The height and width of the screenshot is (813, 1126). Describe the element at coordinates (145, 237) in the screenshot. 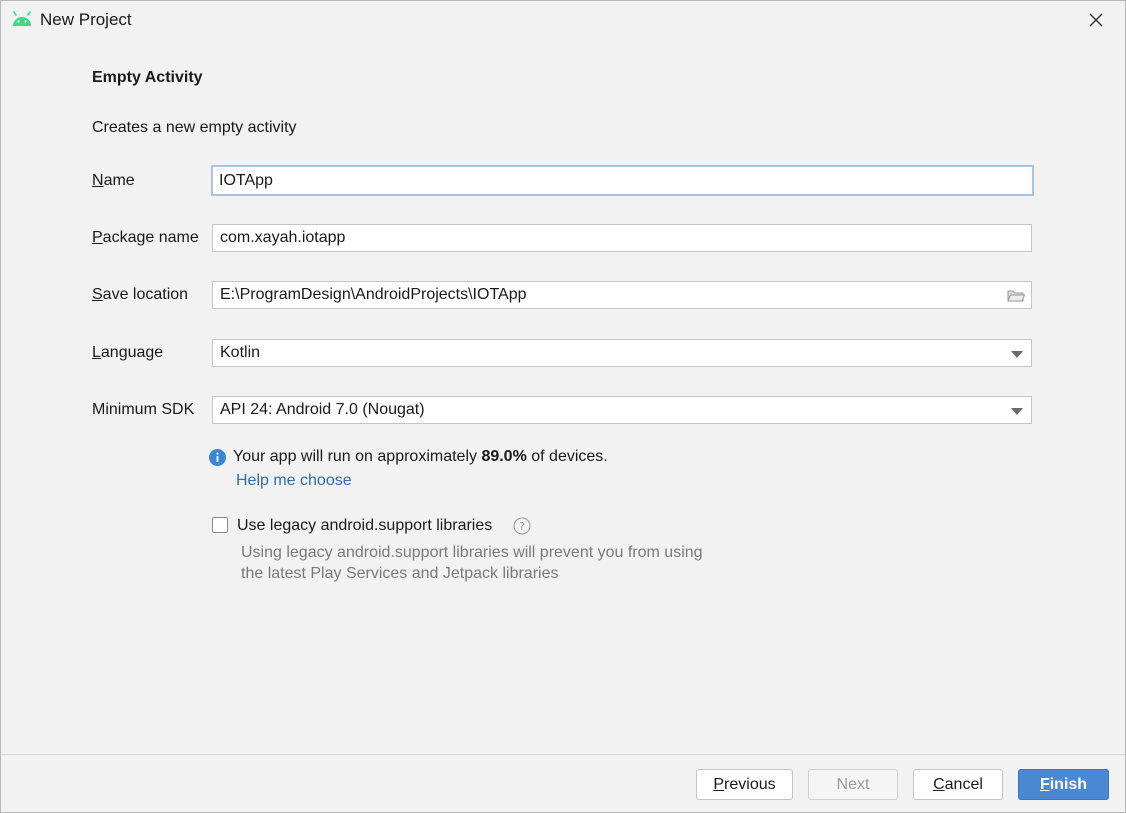

I see `package-name-label: Package name` at that location.